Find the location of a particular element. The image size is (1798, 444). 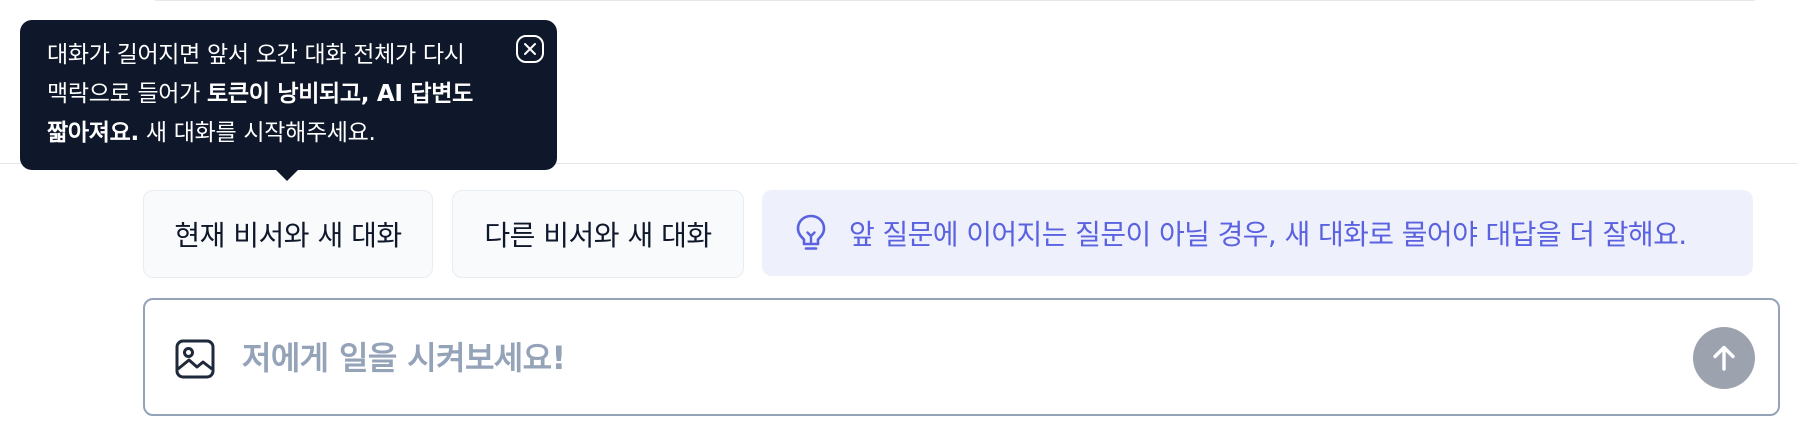

button-label: 현재 비서와 새 대화 is located at coordinates (288, 235).